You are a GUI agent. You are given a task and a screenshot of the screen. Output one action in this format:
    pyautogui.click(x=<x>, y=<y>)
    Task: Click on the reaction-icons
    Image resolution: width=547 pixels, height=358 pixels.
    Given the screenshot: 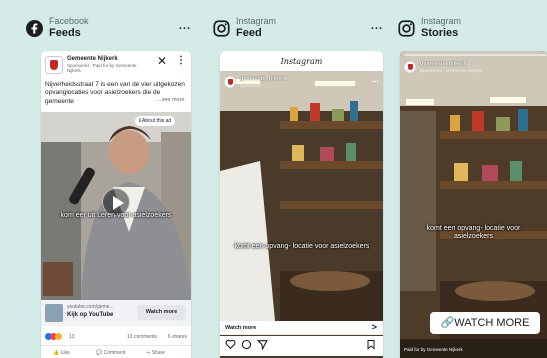 What is the action you would take?
    pyautogui.click(x=53, y=336)
    